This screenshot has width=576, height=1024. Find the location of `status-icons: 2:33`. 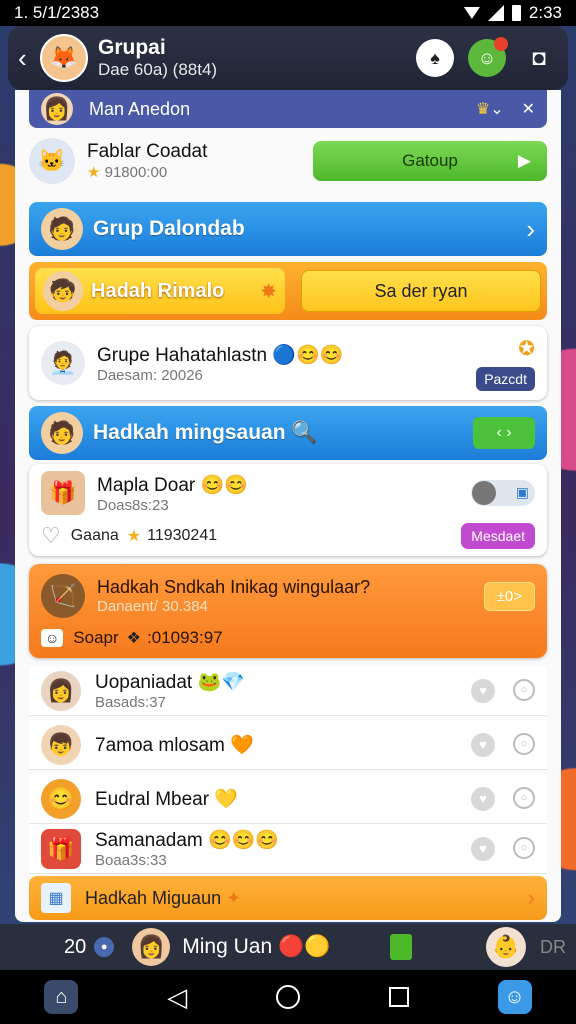

status-icons: 2:33 is located at coordinates (512, 13).